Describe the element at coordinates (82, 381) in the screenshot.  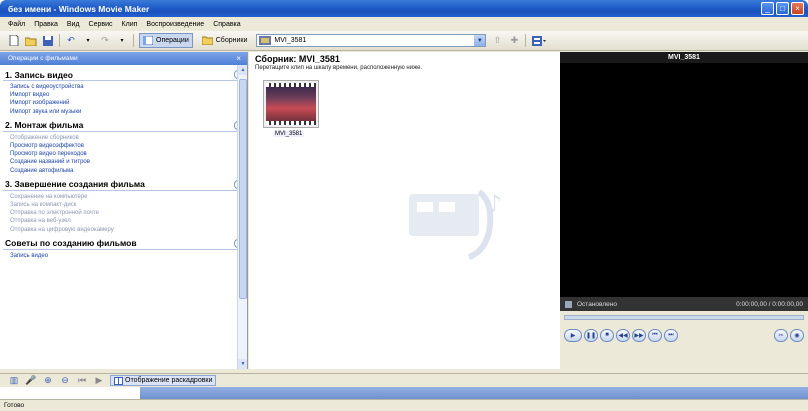
I see `rewind-timeline-icon: ⏮` at that location.